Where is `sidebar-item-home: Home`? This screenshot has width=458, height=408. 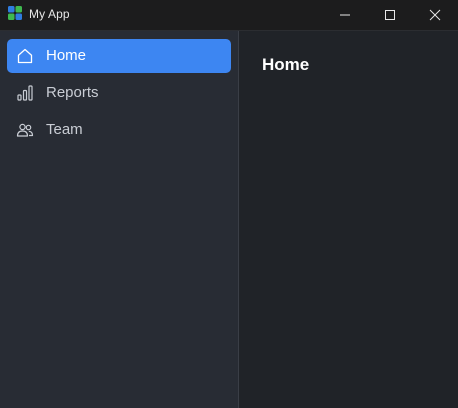 sidebar-item-home: Home is located at coordinates (119, 56).